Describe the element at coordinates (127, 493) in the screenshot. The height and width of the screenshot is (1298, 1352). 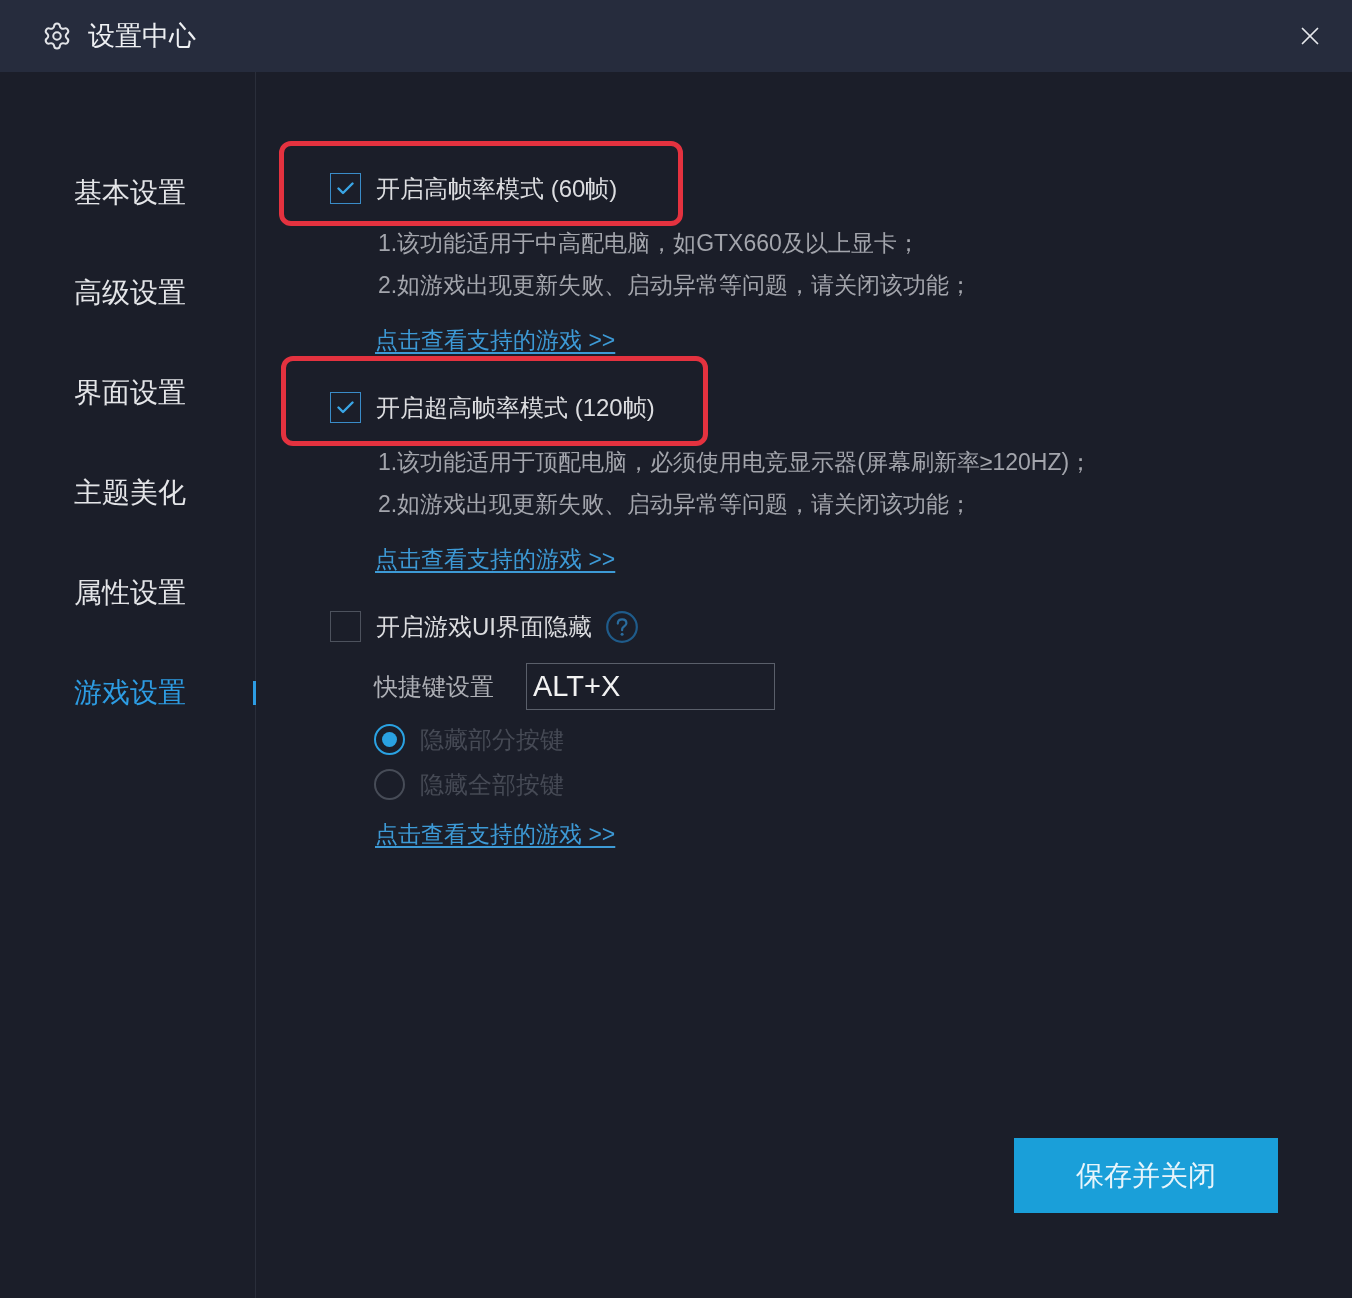
I see `sidebar-item: 主题美化` at that location.